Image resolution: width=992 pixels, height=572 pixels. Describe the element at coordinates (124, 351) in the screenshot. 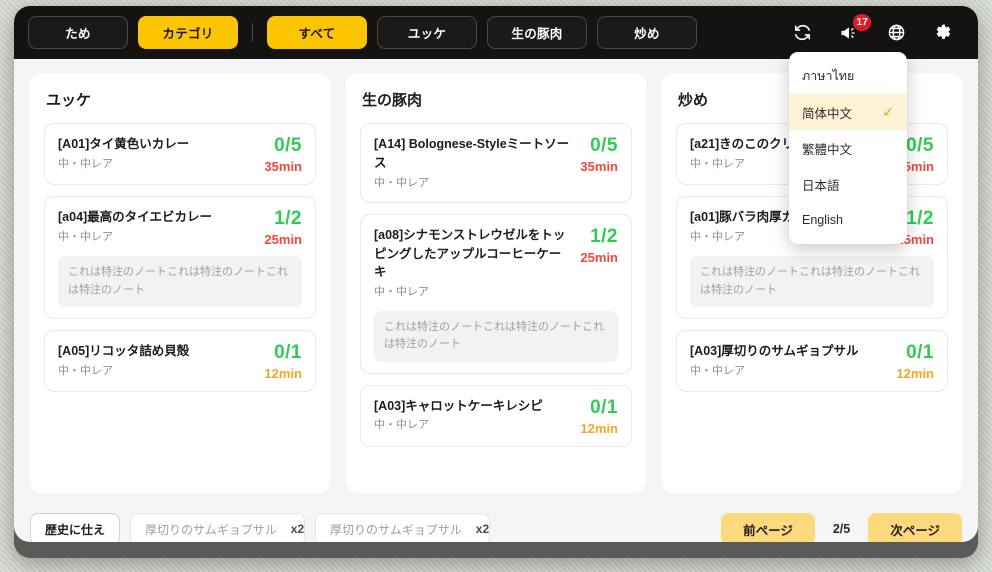

I see `order-card-title: [A05]リコッタ詰め貝殻` at that location.